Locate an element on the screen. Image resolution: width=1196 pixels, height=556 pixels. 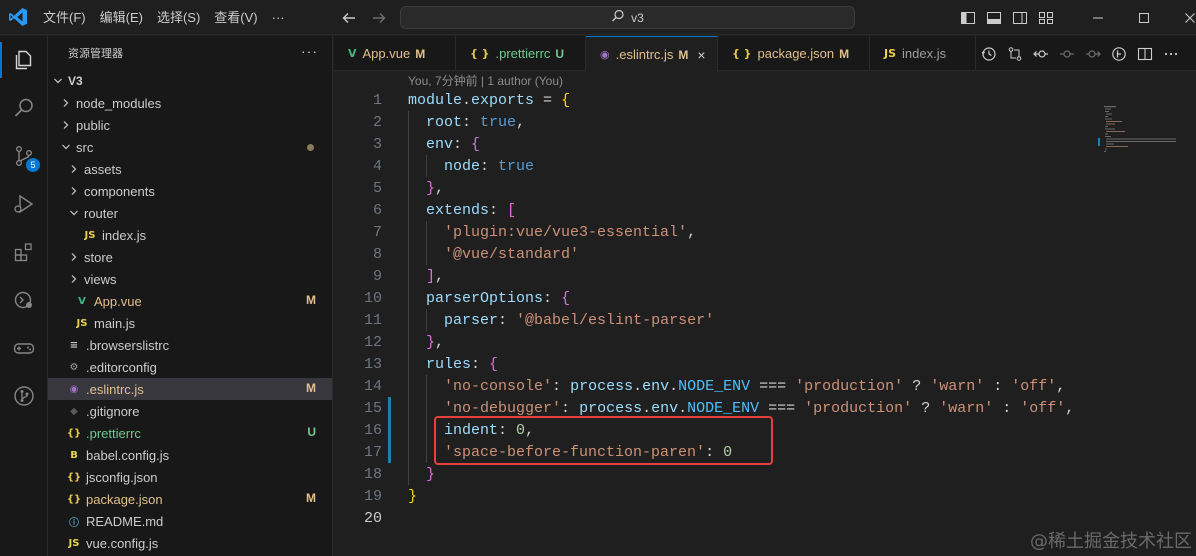
tree-item-label: package.json is located at coordinates (124, 499).